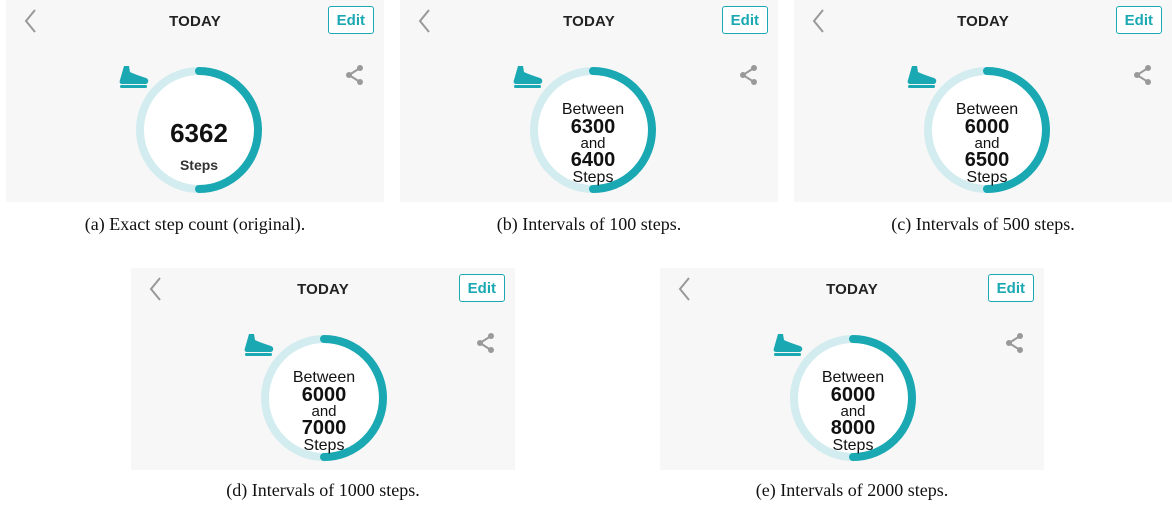 This screenshot has height=508, width=1172. I want to click on step-progress-ring: 6362 Steps, so click(192, 130).